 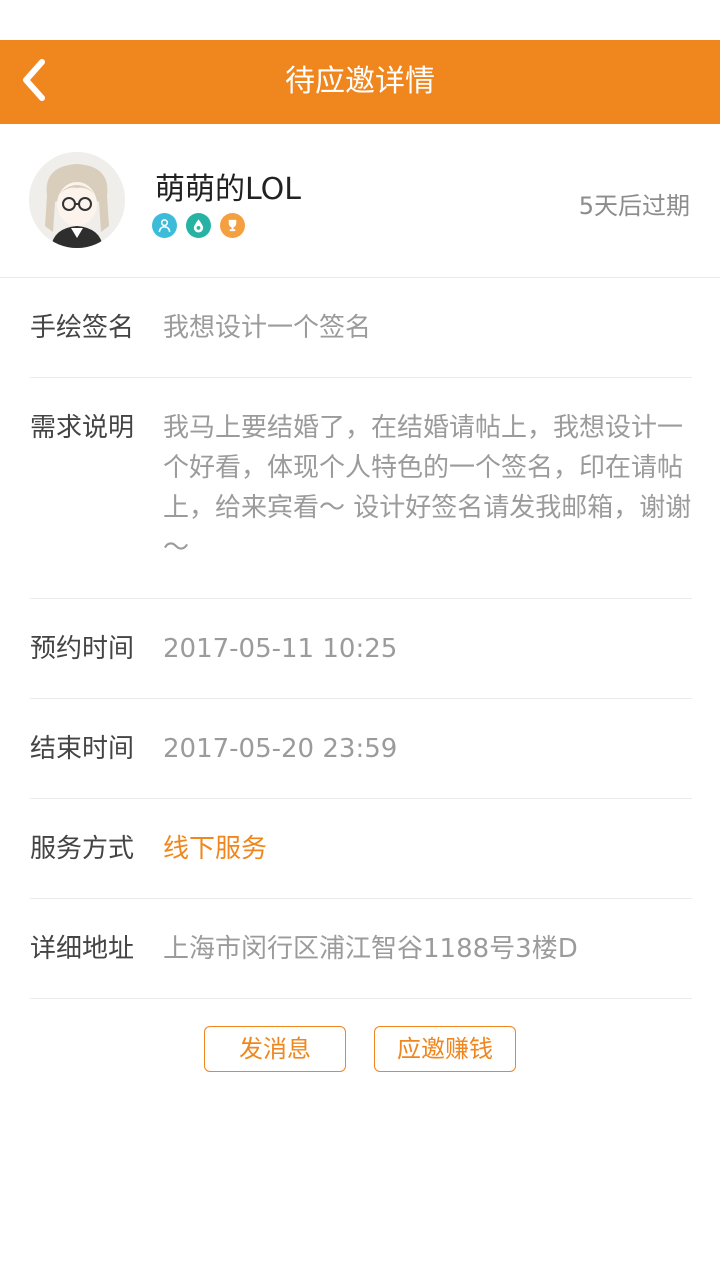 What do you see at coordinates (82, 849) in the screenshot?
I see `row-label: 服务方式` at bounding box center [82, 849].